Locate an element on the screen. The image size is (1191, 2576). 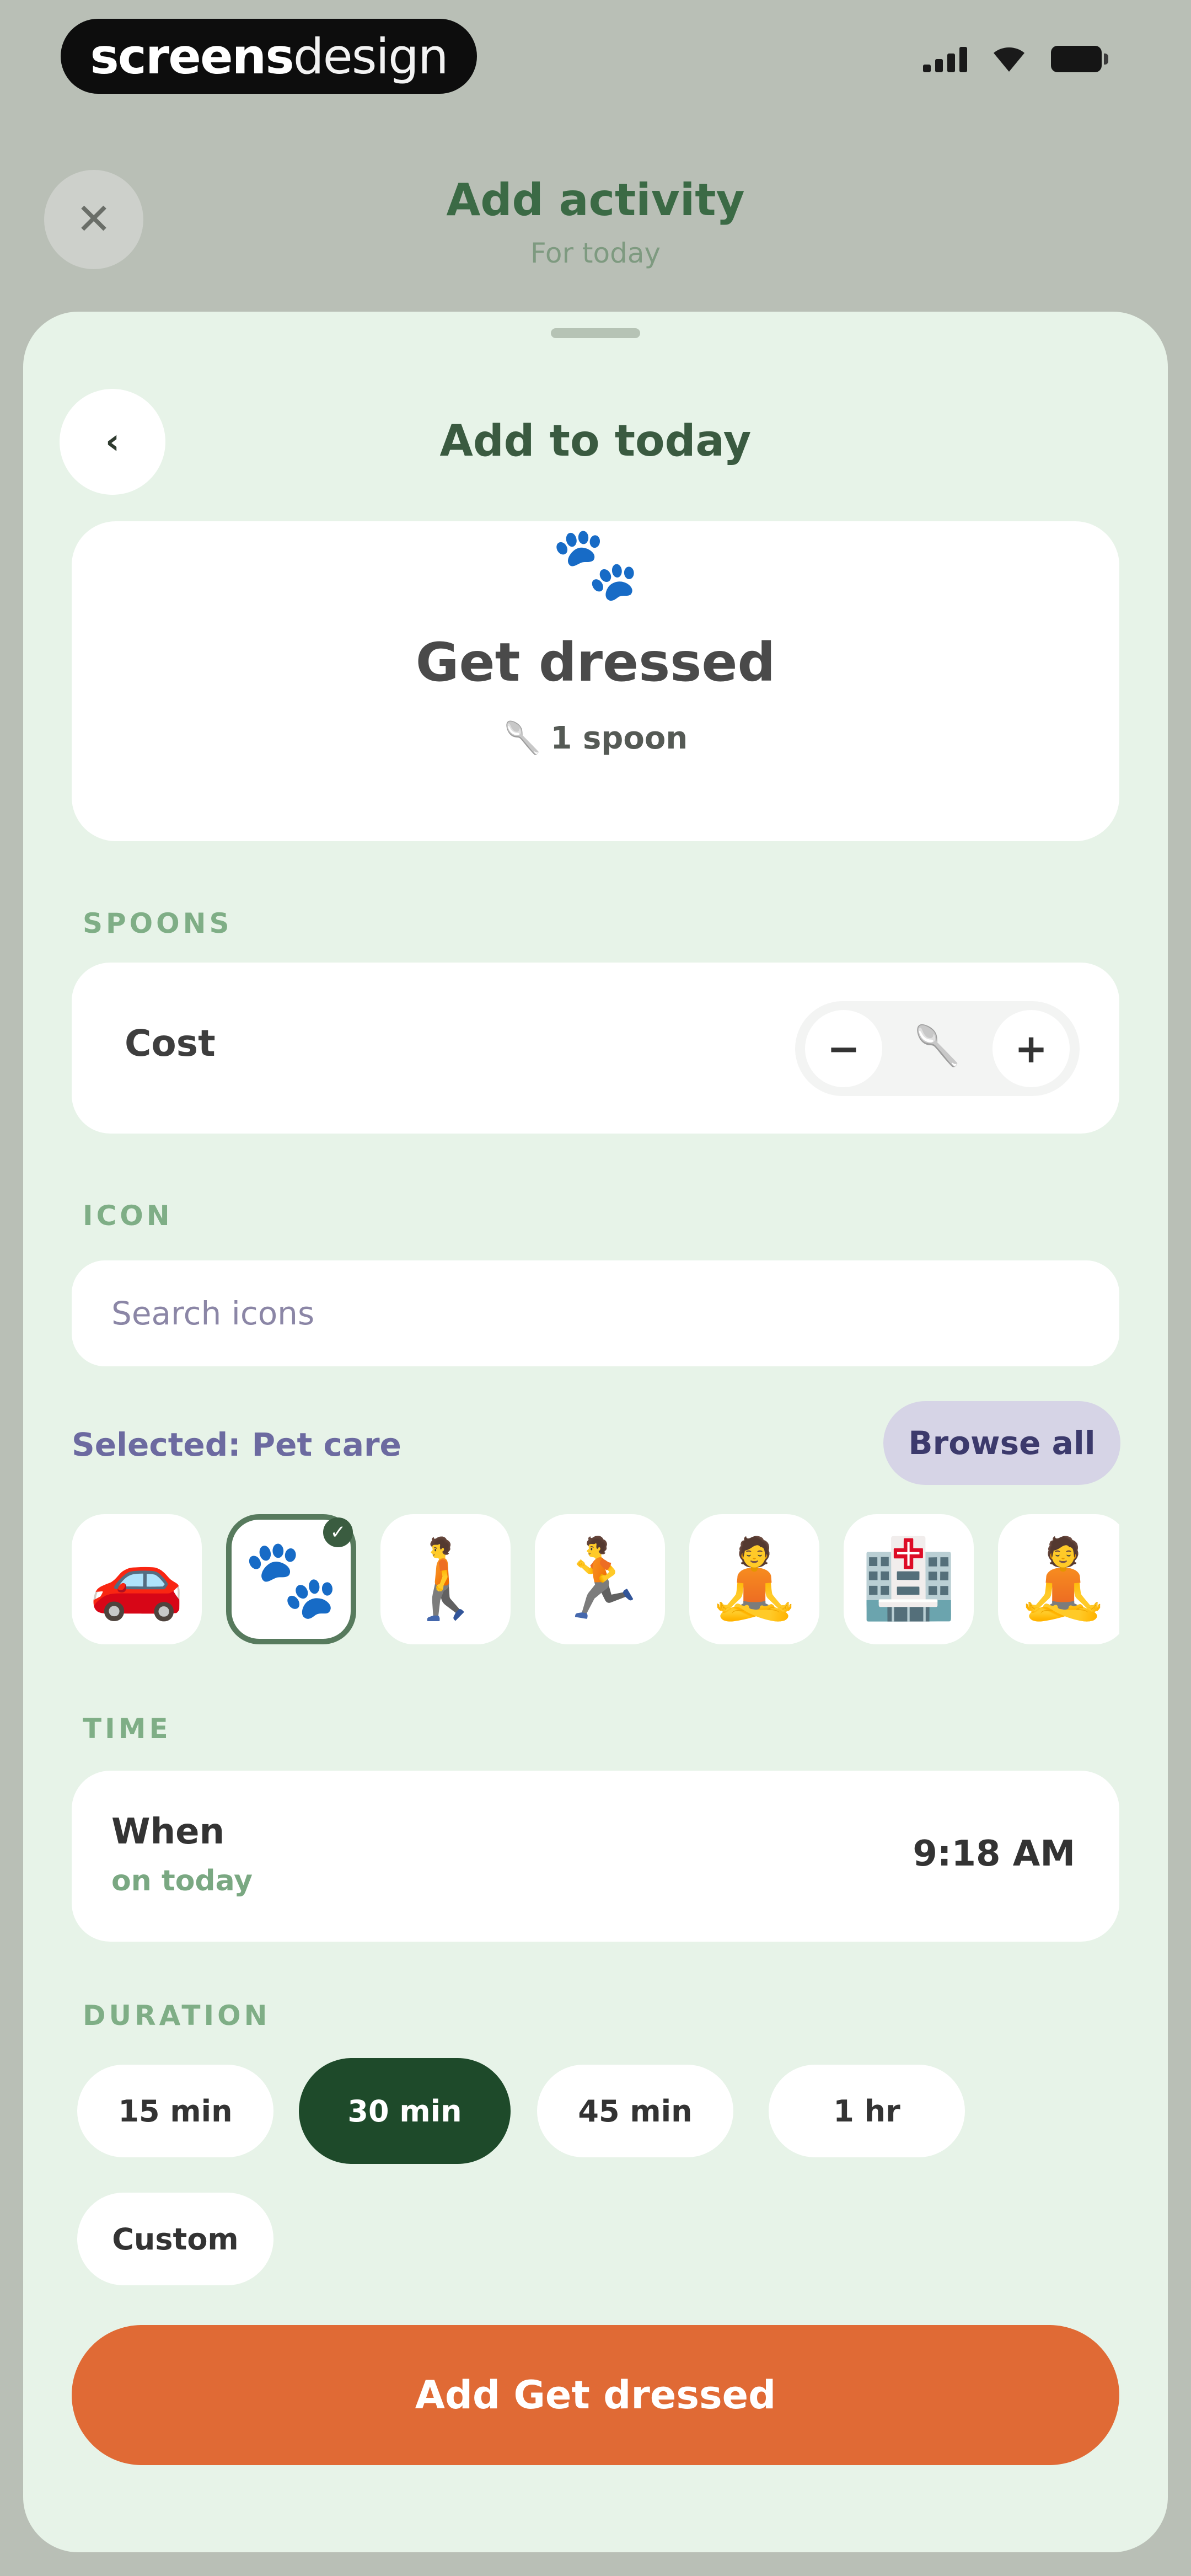
activity-preview-card: 🐾 Get dressed 🥄 1 spoon is located at coordinates (595, 681).